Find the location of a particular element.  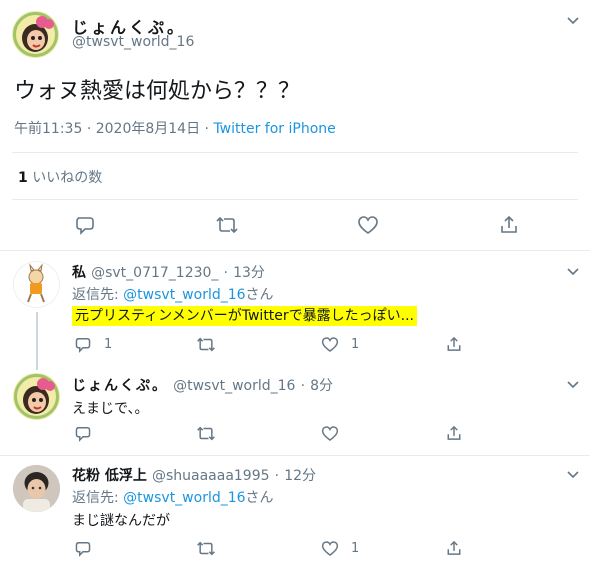

likes-count: 1 is located at coordinates (23, 178).